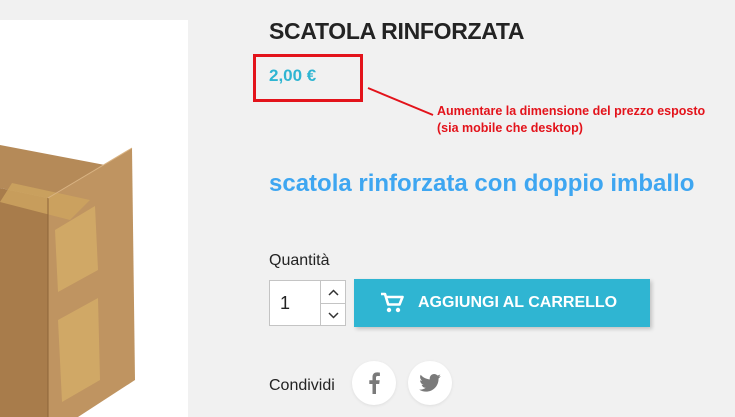  What do you see at coordinates (302, 385) in the screenshot?
I see `share-label: Condividi` at bounding box center [302, 385].